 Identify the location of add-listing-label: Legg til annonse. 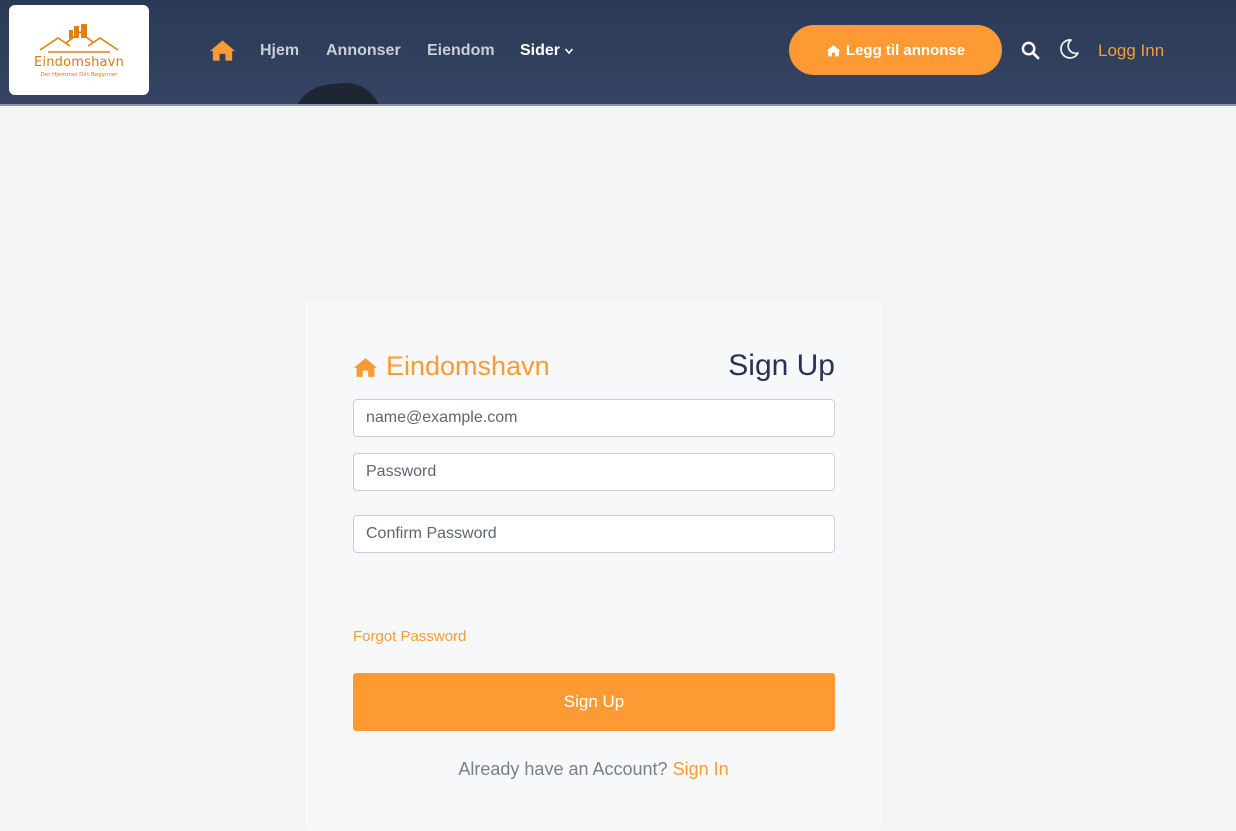
(905, 50).